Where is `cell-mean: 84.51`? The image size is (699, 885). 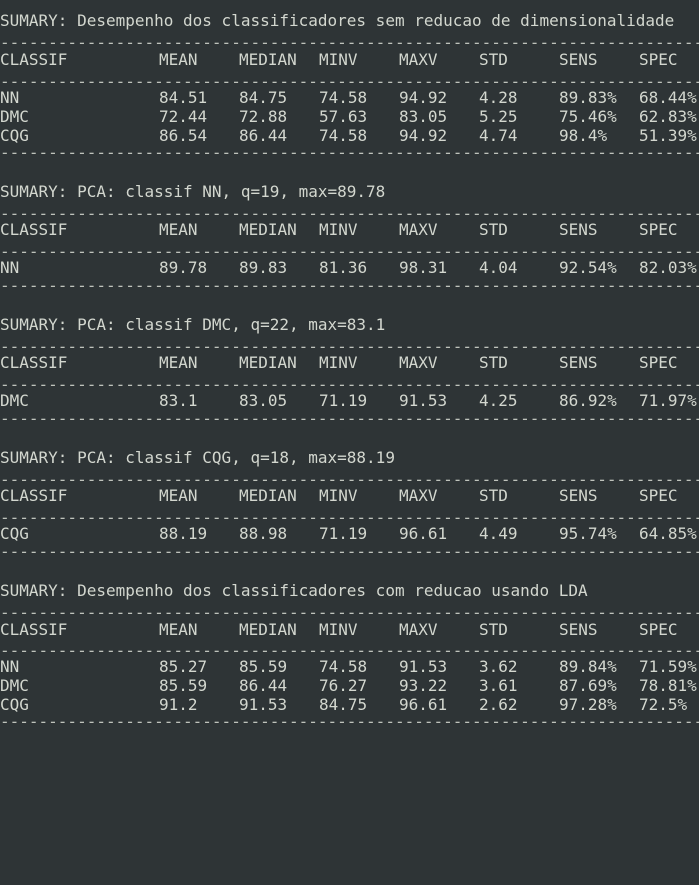
cell-mean: 84.51 is located at coordinates (183, 97).